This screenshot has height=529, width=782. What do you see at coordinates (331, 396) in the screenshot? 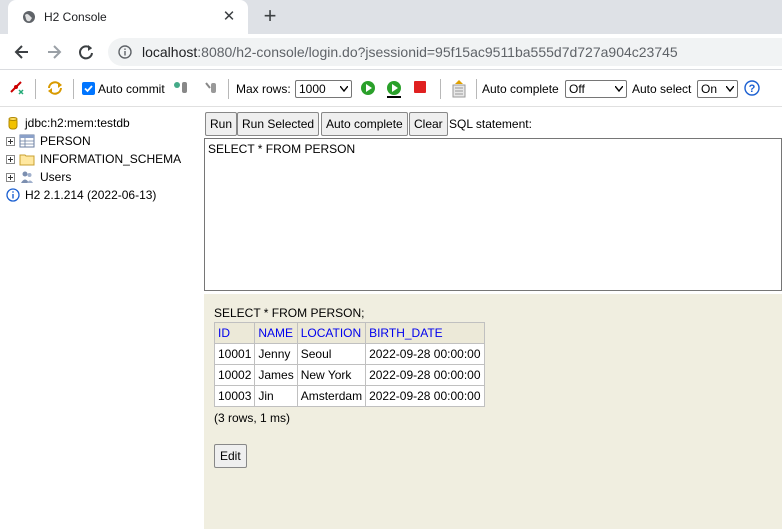
I see `table-cell: Amsterdam` at bounding box center [331, 396].